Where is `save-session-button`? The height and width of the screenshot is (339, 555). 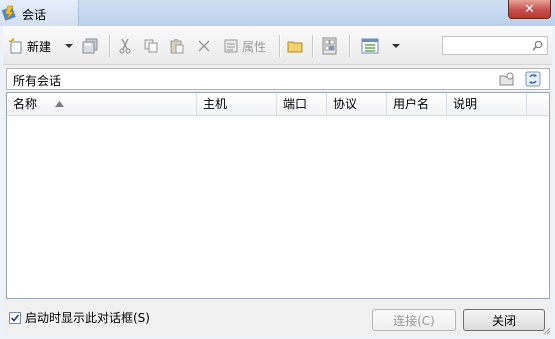 save-session-button is located at coordinates (90, 46).